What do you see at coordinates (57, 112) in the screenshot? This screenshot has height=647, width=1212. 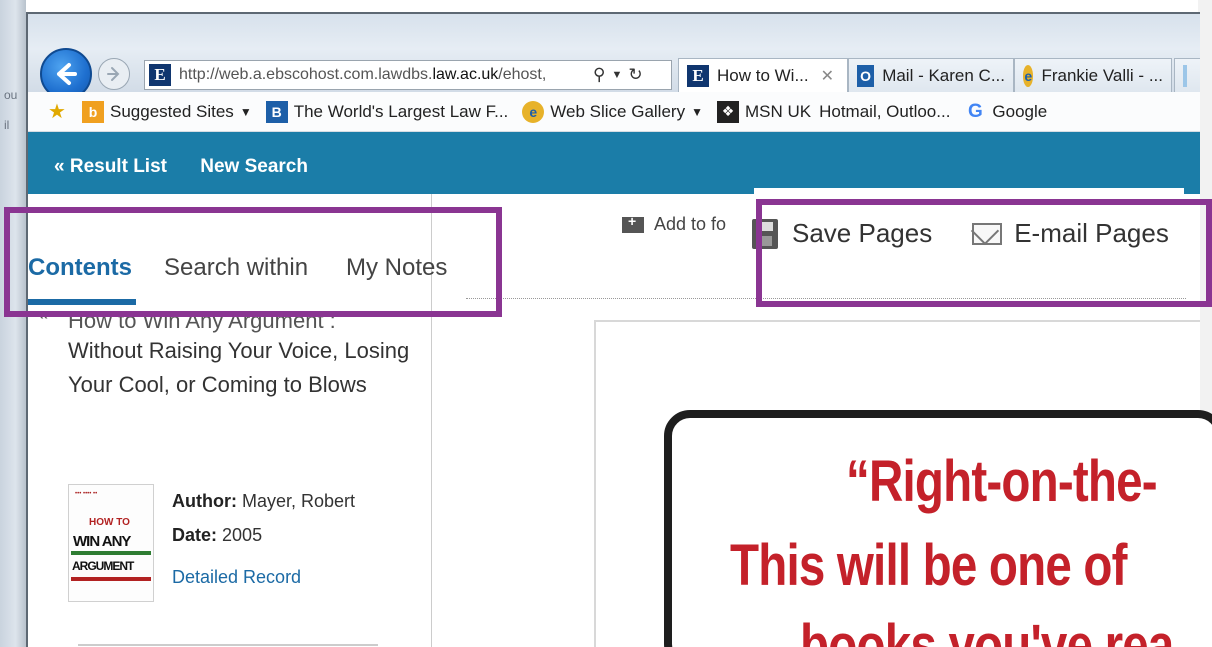 I see `star-icon: ★` at bounding box center [57, 112].